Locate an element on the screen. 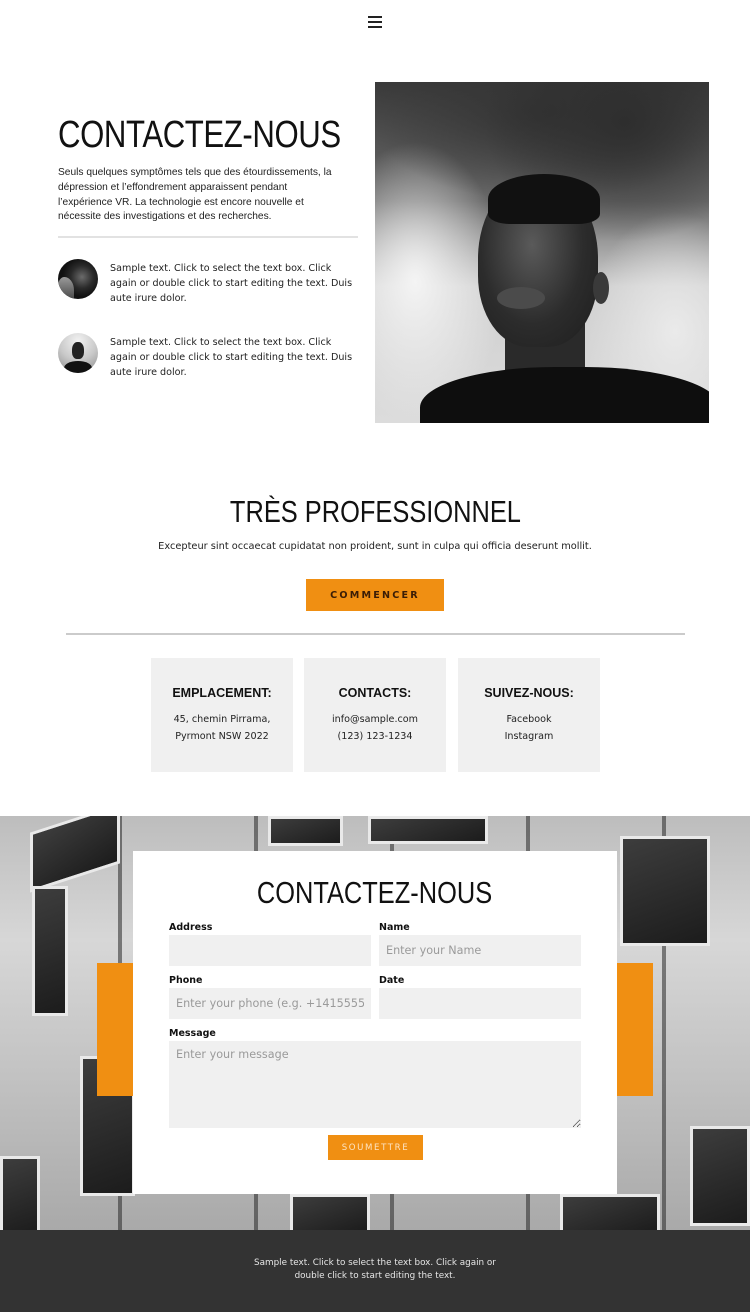 This screenshot has width=750, height=1312. phone-link: (123) 123-1234 is located at coordinates (375, 737).